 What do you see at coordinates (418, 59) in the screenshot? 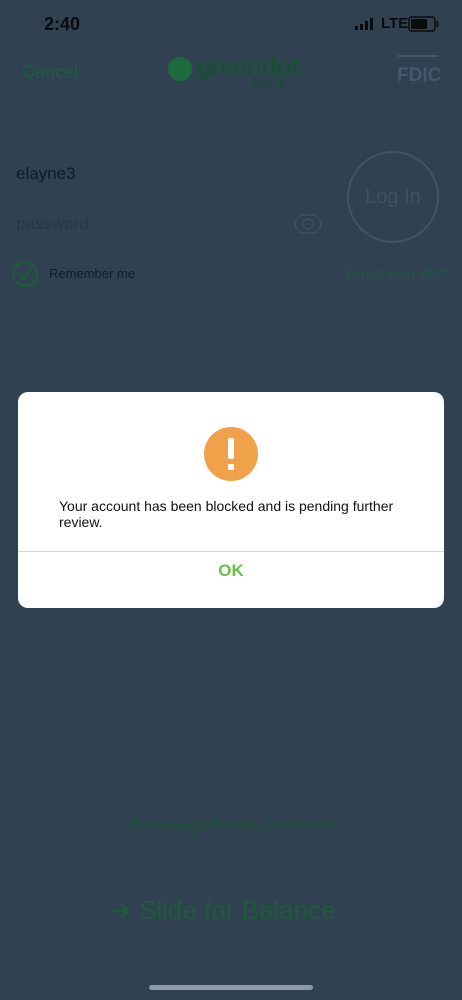
I see `fdic-badge-rule` at bounding box center [418, 59].